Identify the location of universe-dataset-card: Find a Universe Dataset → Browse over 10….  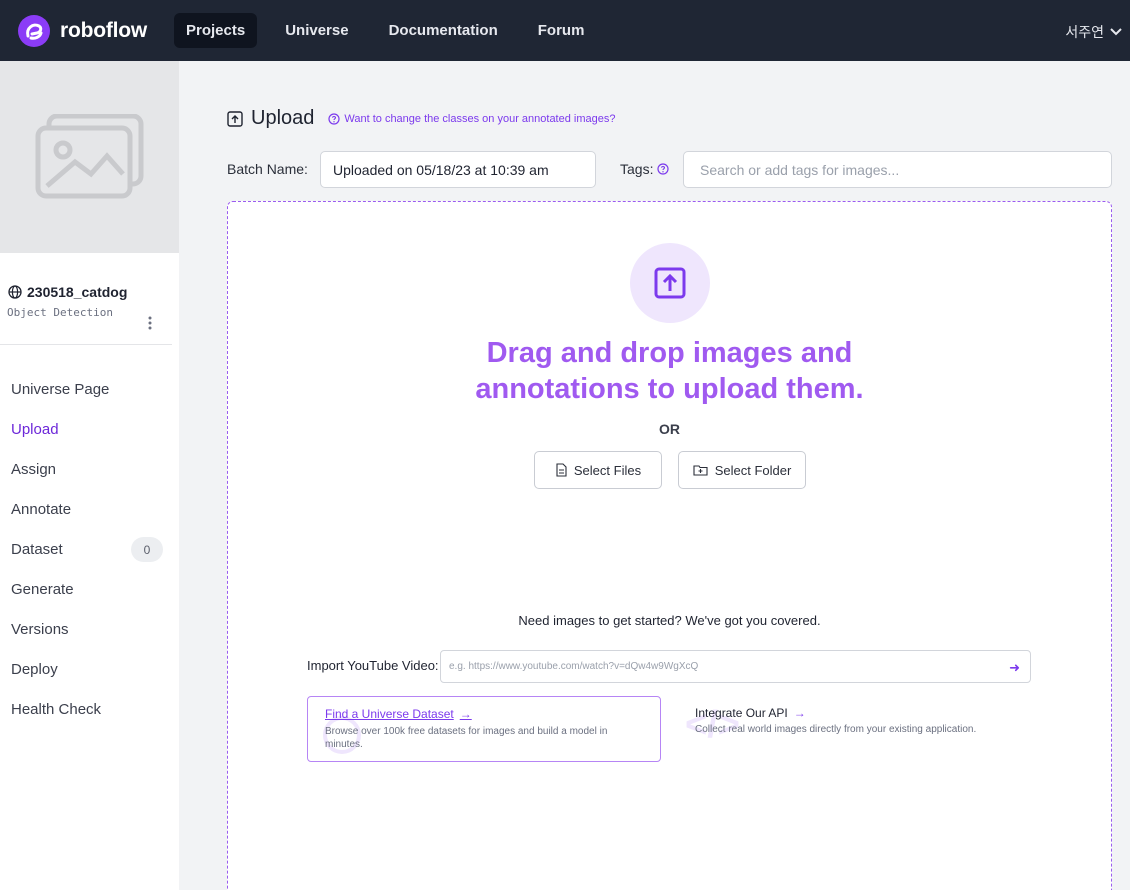
(484, 729).